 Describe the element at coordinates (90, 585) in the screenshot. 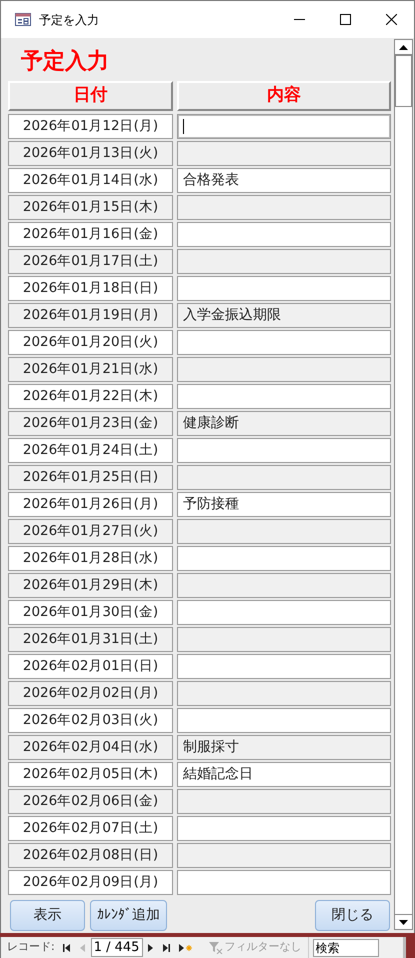

I see `date-cell: 2026年01月29日(木)` at that location.